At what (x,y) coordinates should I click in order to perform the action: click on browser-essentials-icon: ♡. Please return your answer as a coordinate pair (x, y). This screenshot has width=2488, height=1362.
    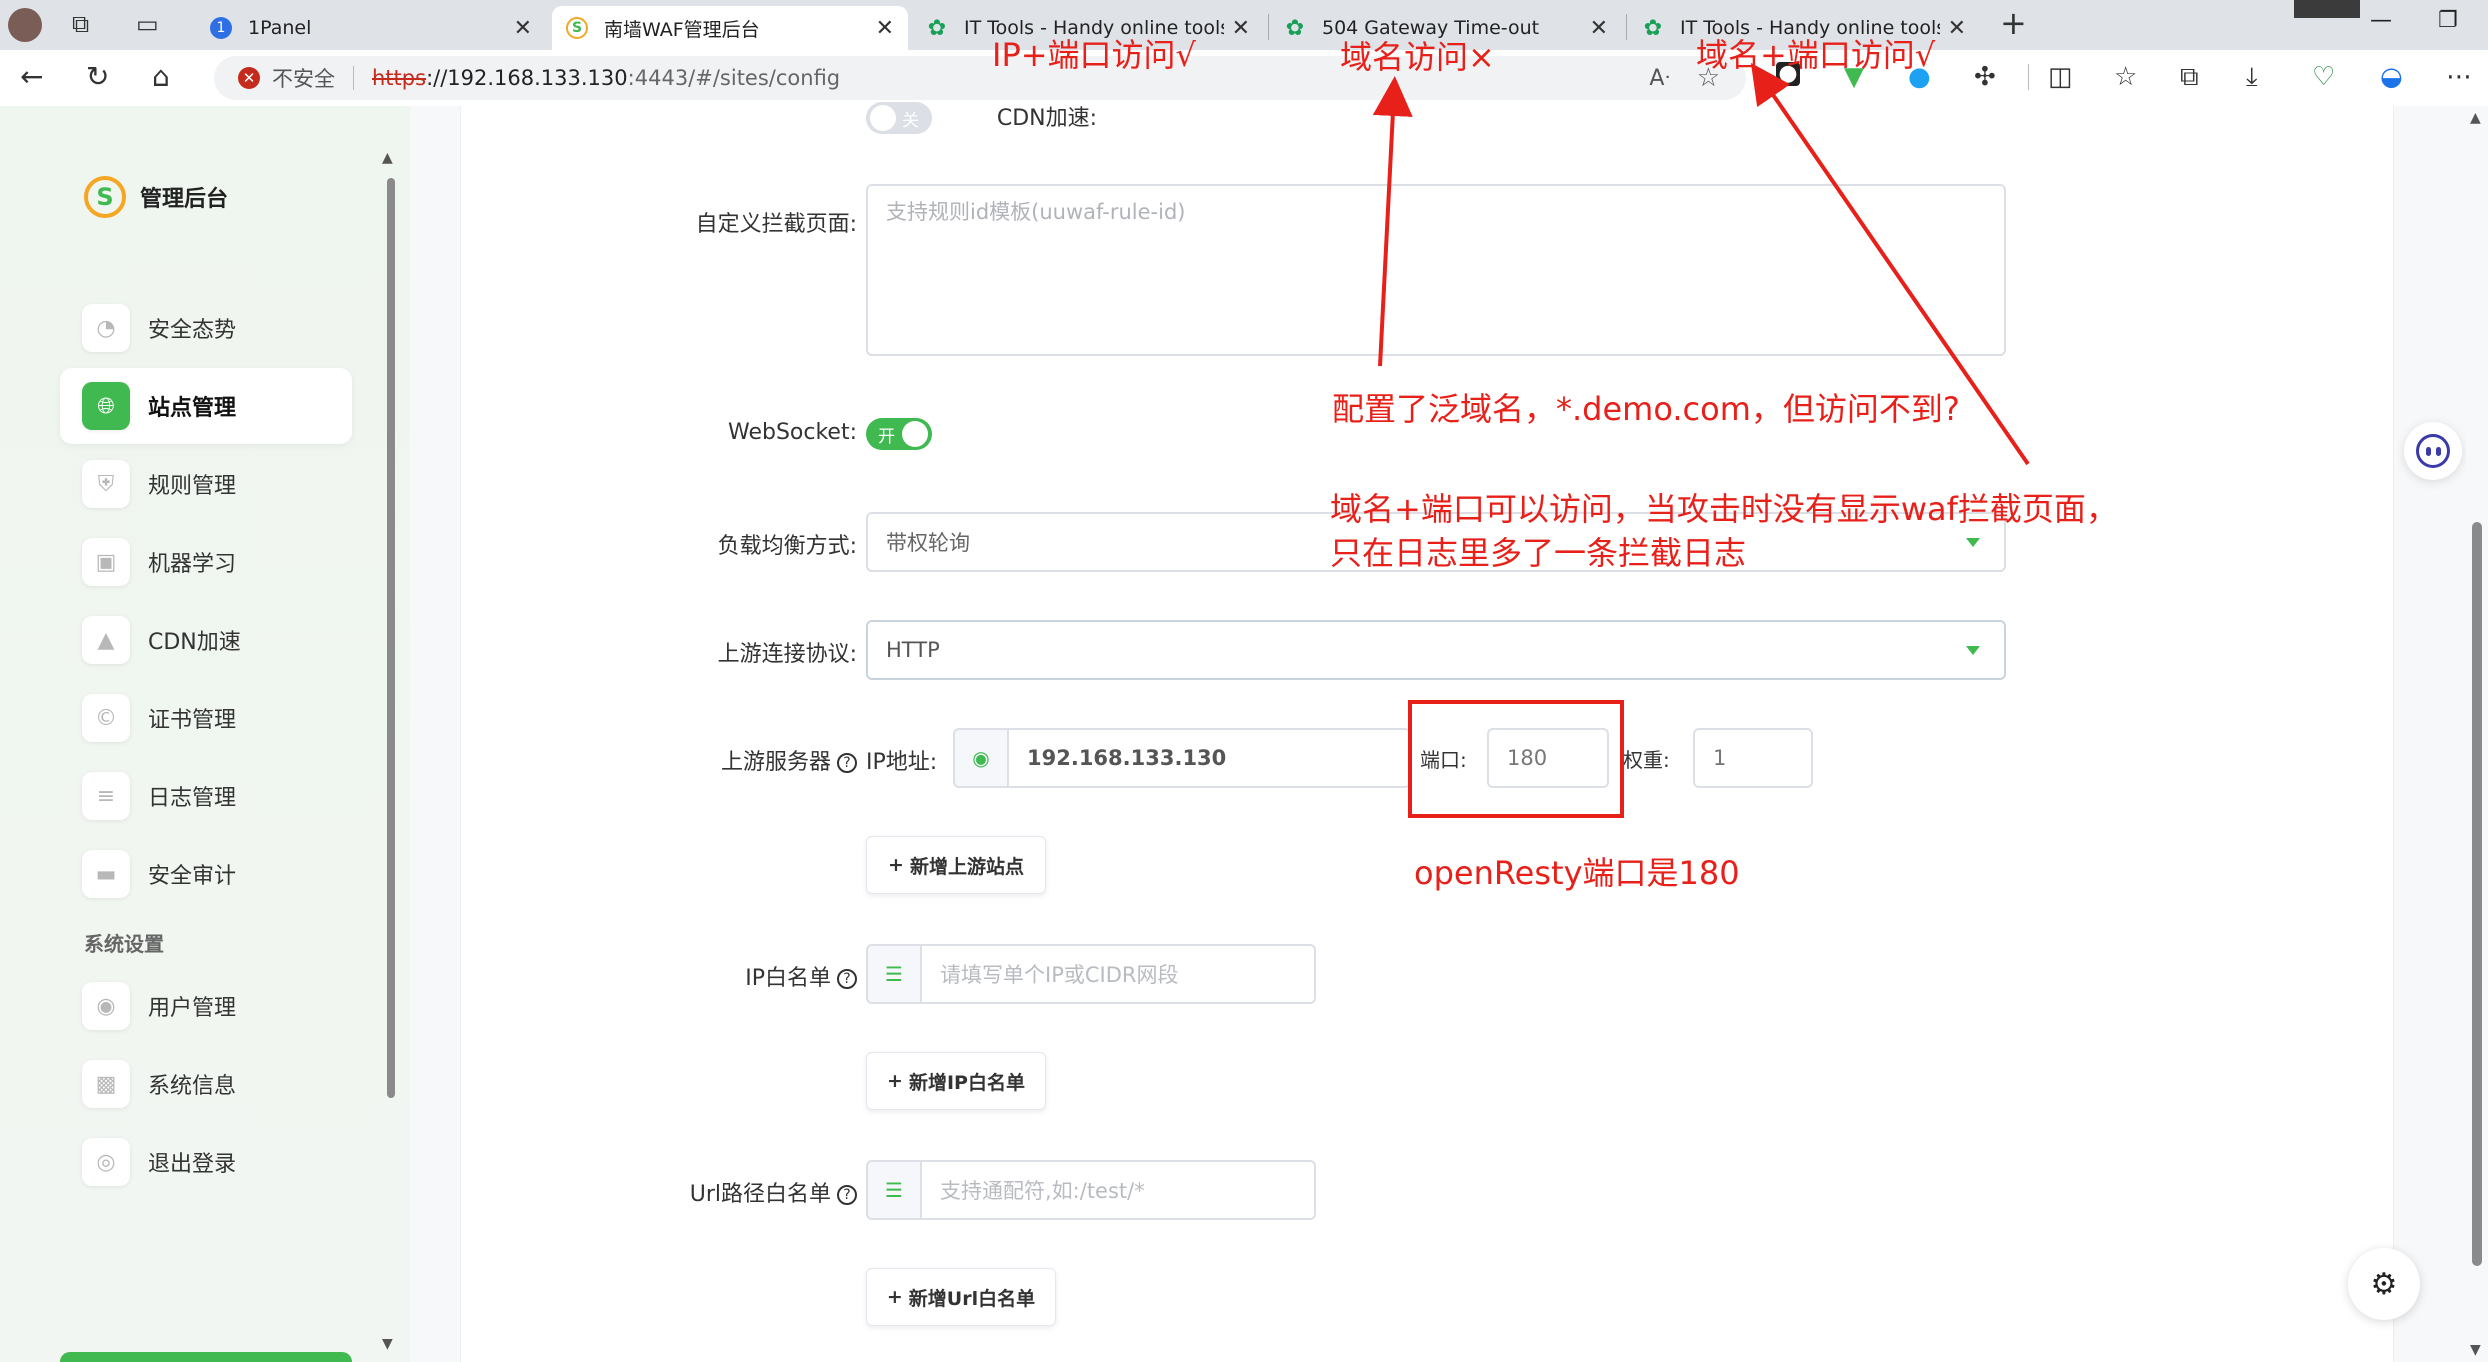
    Looking at the image, I should click on (2323, 77).